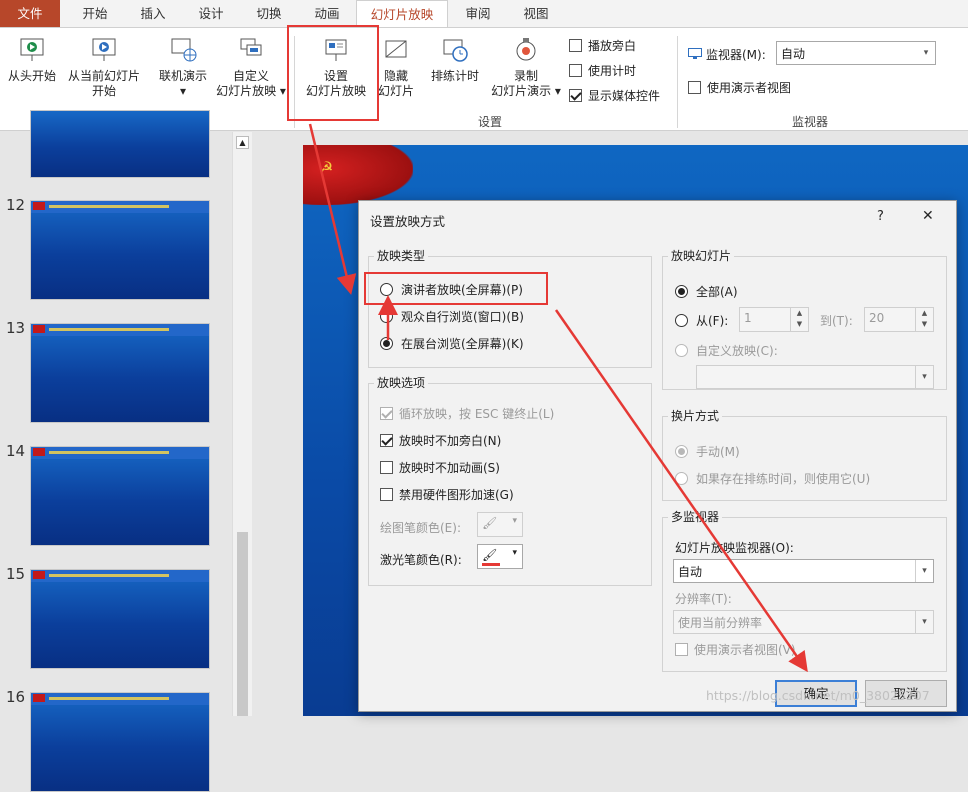 This screenshot has height=792, width=968. I want to click on tab-slideshow: 幻灯片放映, so click(402, 14).